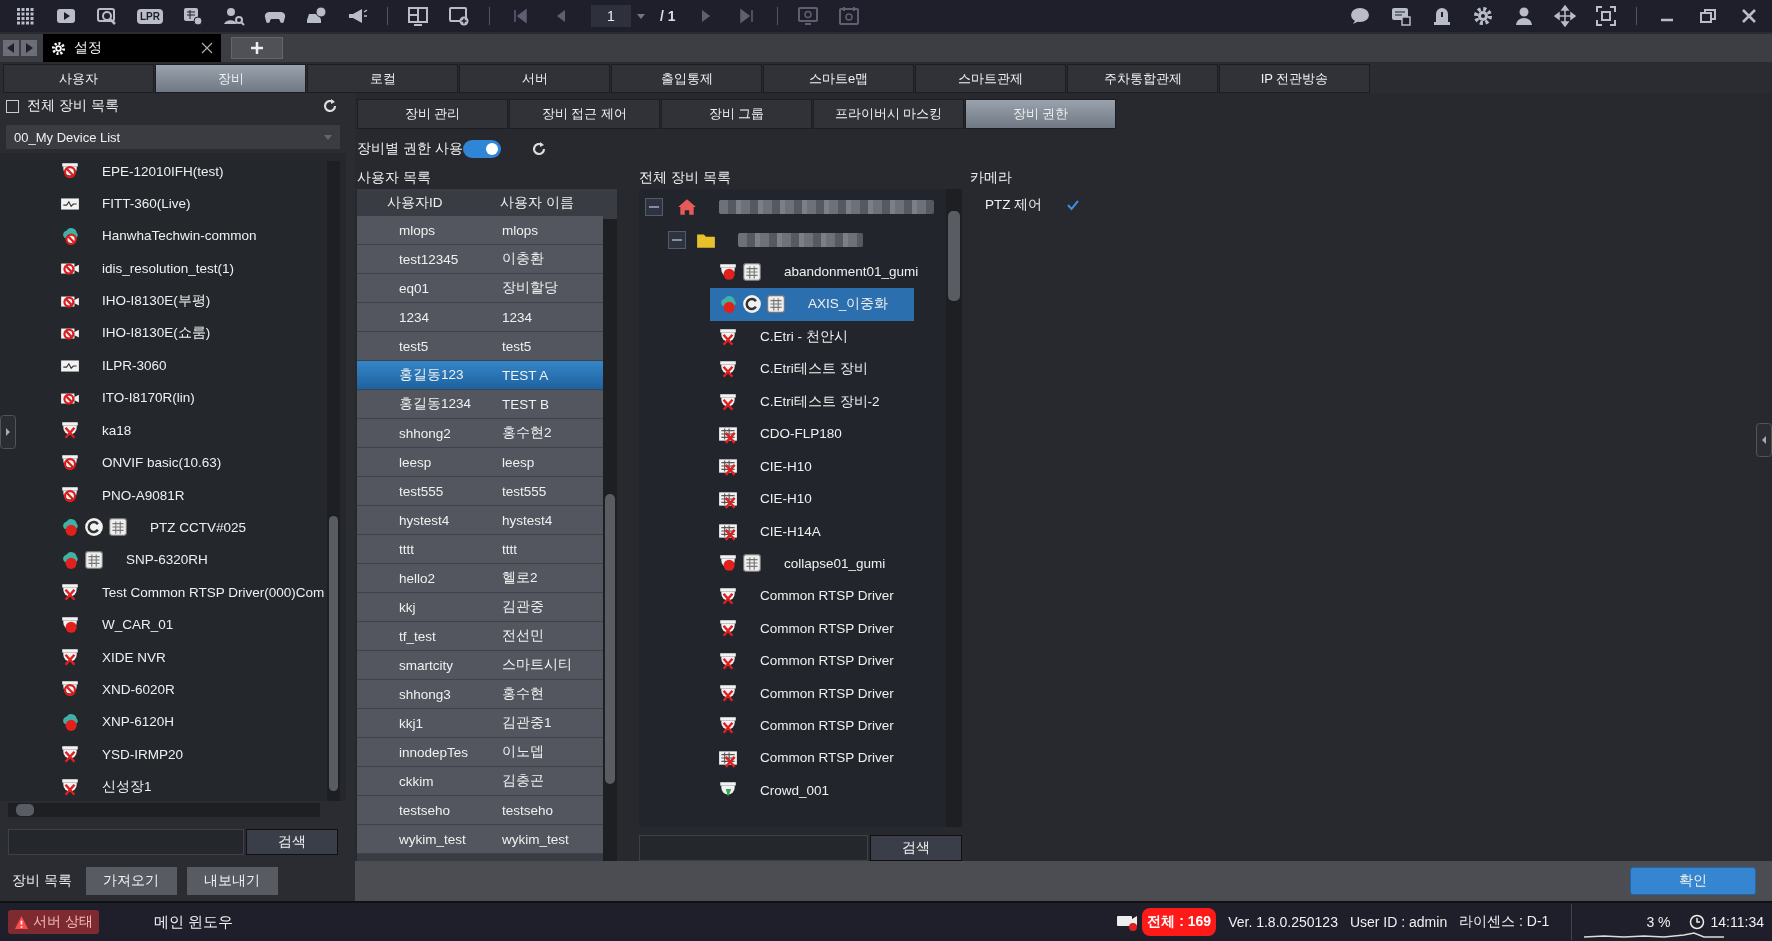 Image resolution: width=1772 pixels, height=941 pixels. I want to click on grid-icon, so click(193, 16).